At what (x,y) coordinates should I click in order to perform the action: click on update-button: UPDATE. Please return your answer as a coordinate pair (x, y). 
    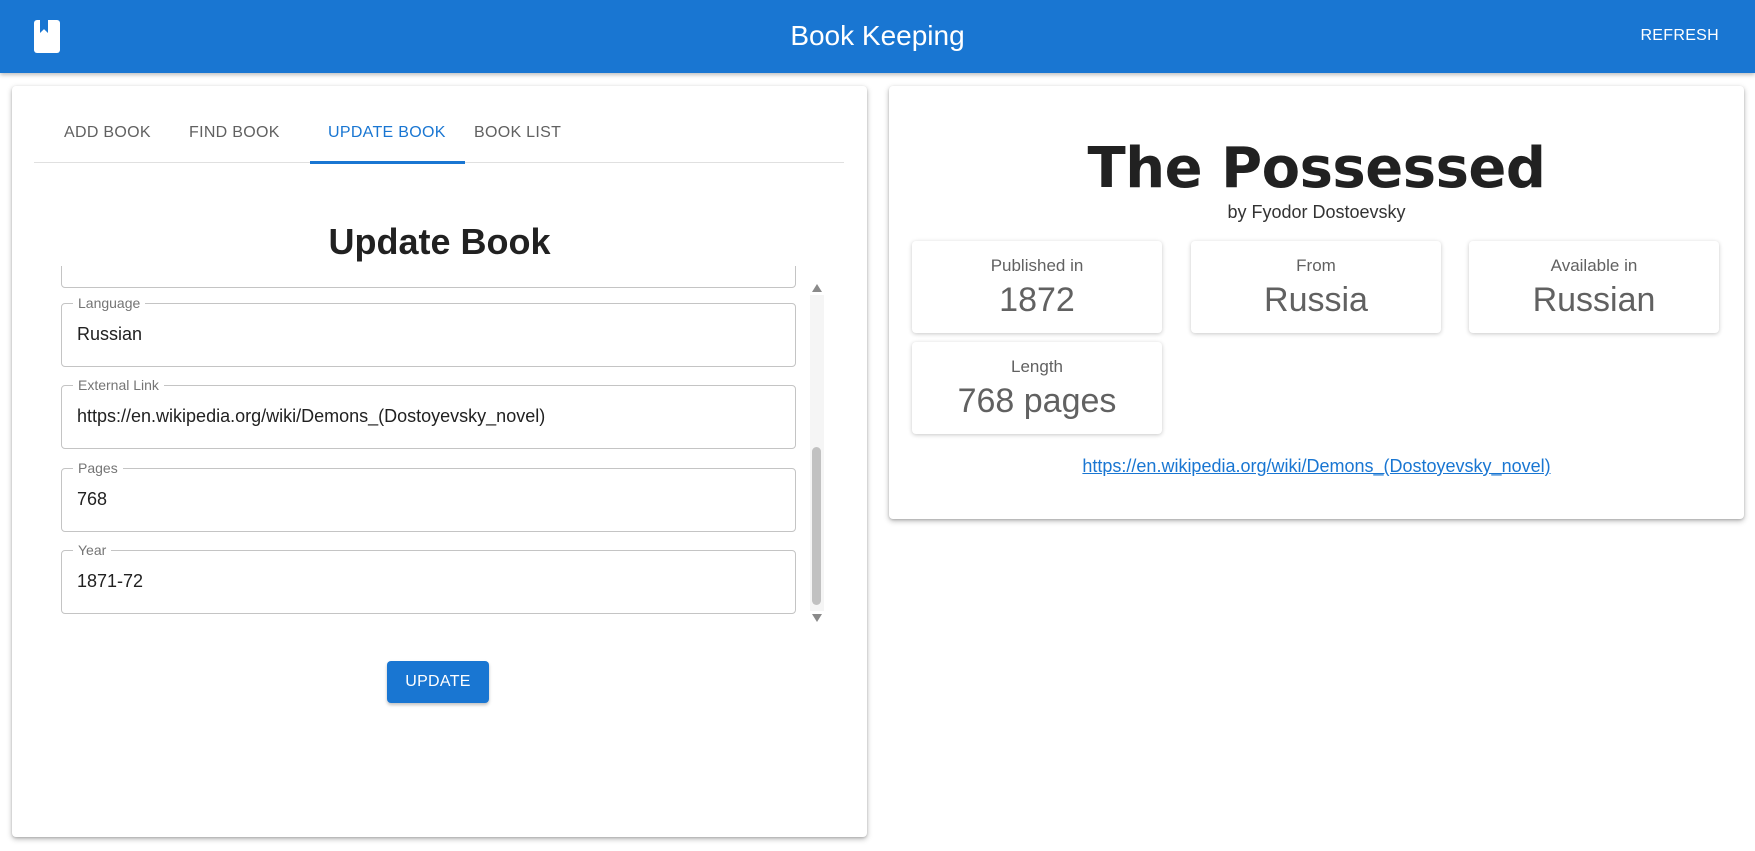
    Looking at the image, I should click on (438, 682).